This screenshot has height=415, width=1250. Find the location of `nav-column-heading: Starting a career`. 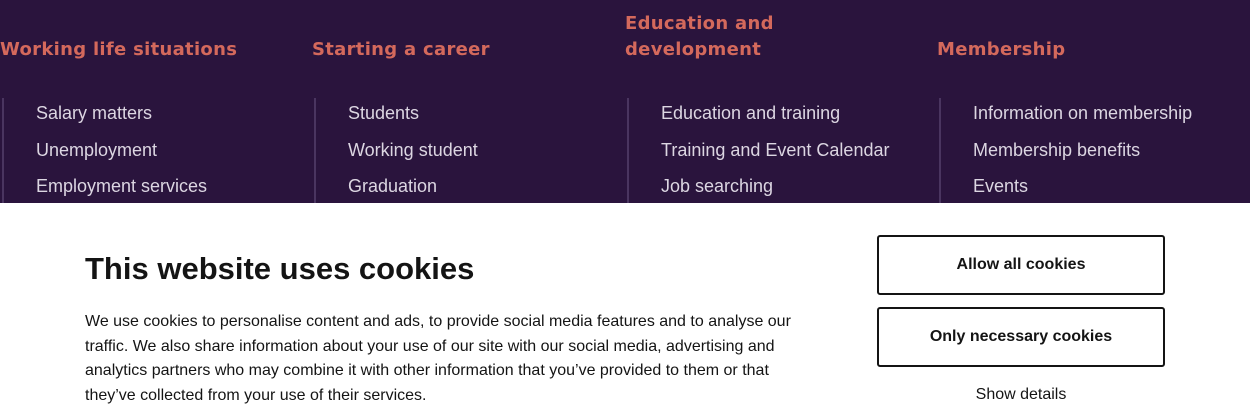

nav-column-heading: Starting a career is located at coordinates (401, 50).